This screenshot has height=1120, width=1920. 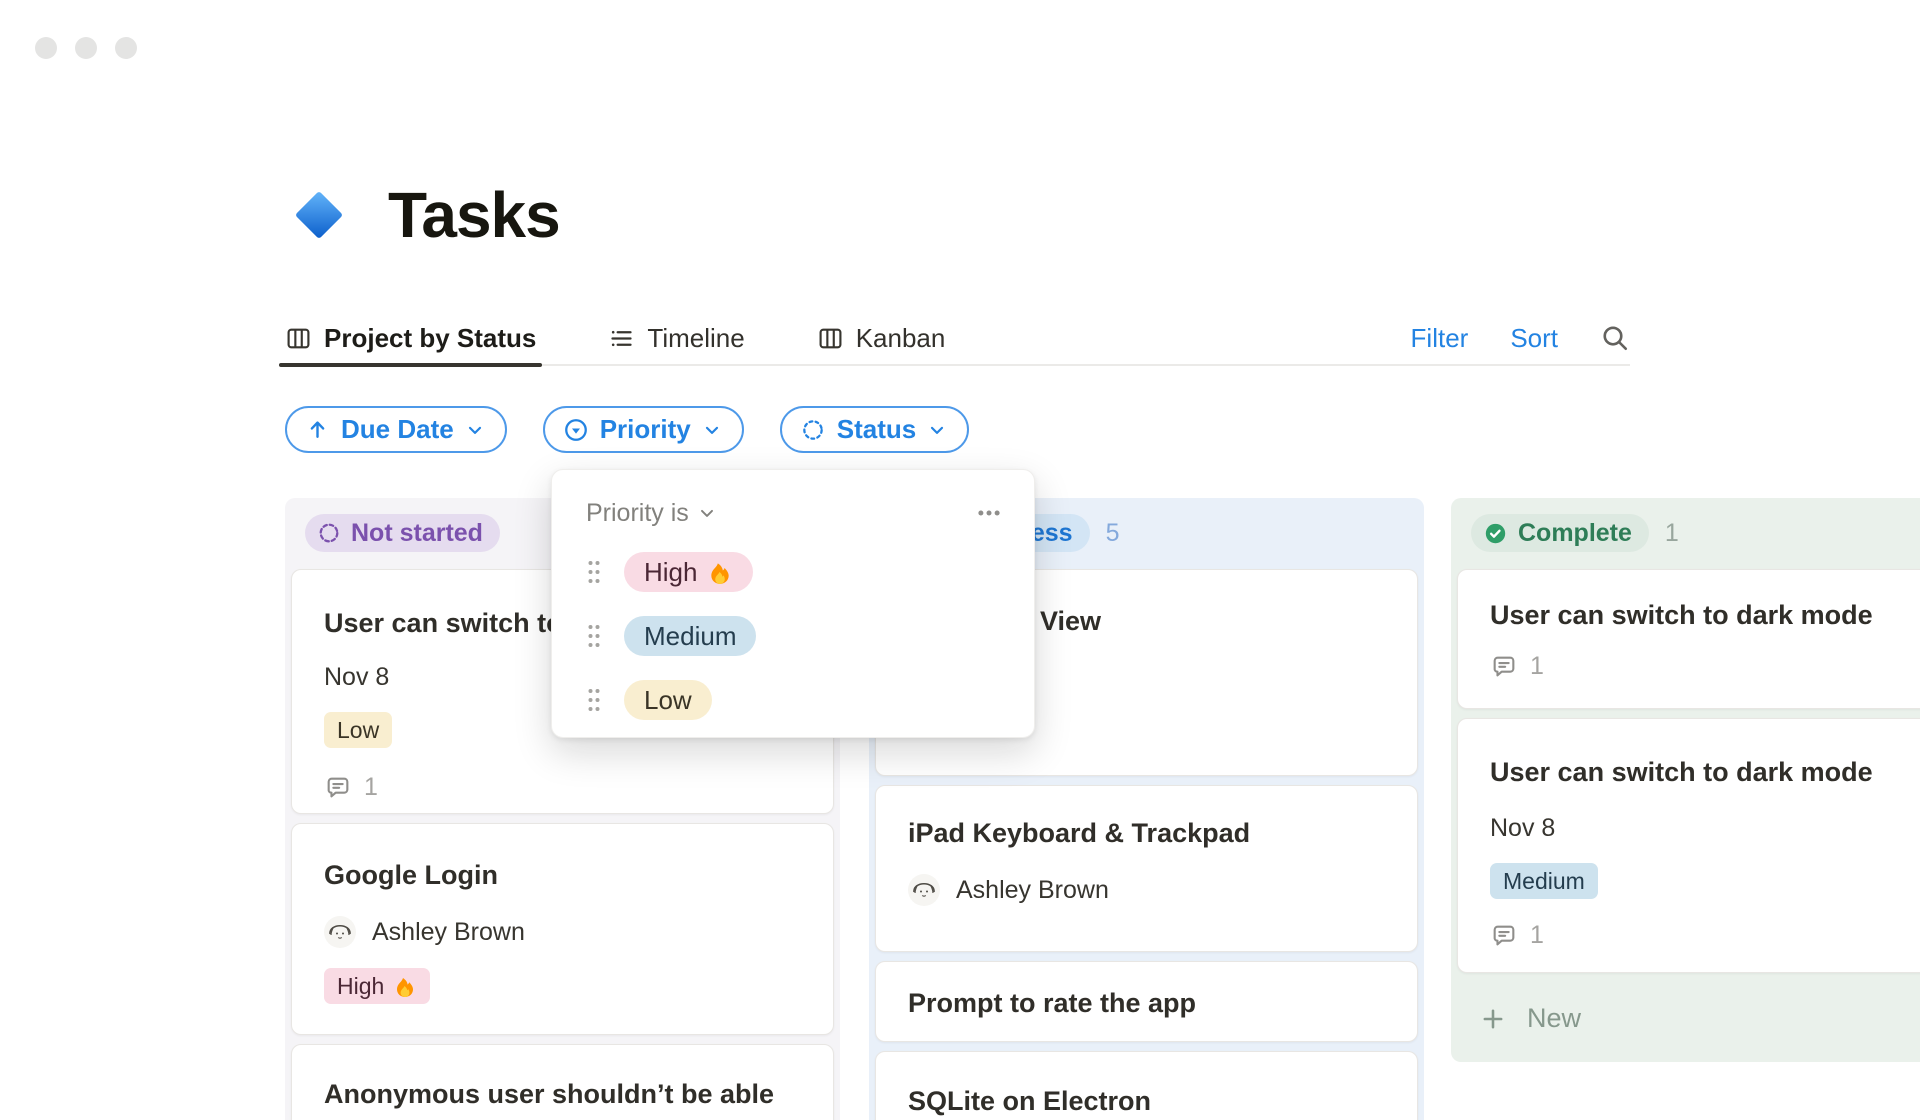 I want to click on task-card: Google Login Ashley Brown High, so click(x=562, y=929).